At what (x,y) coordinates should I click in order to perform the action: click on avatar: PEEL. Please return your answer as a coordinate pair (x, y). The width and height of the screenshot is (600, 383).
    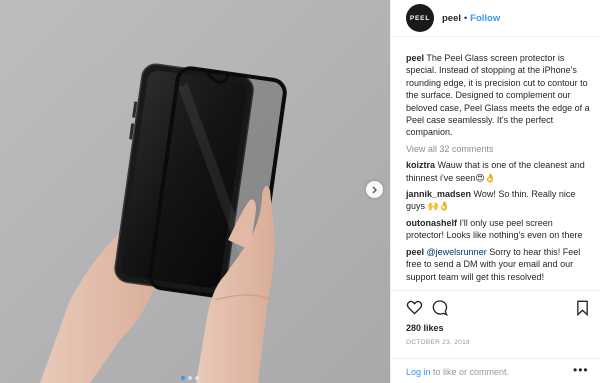
    Looking at the image, I should click on (420, 18).